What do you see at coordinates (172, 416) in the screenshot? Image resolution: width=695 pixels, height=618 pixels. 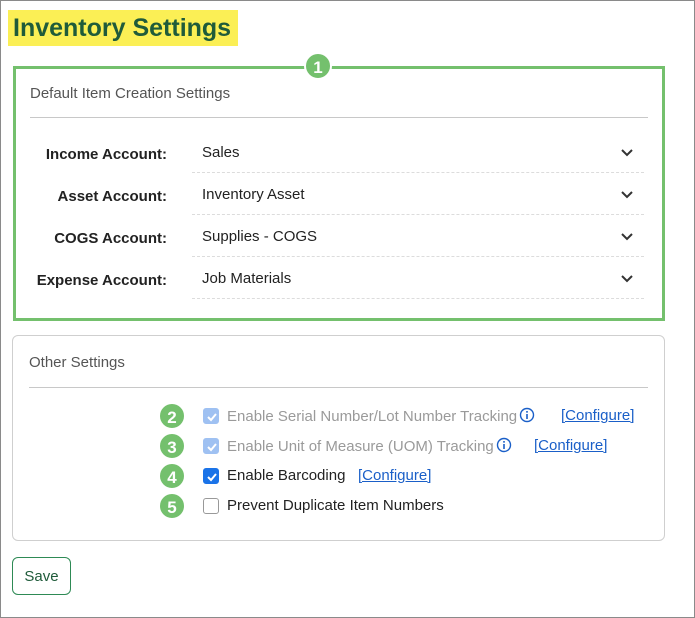 I see `callout-badge-2: 2` at bounding box center [172, 416].